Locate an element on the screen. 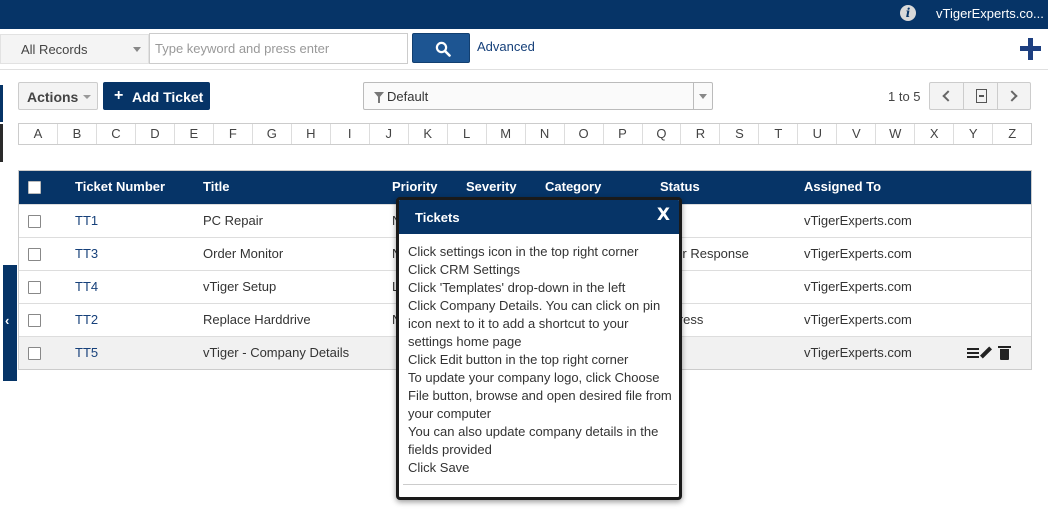  keyword-search-input is located at coordinates (278, 48).